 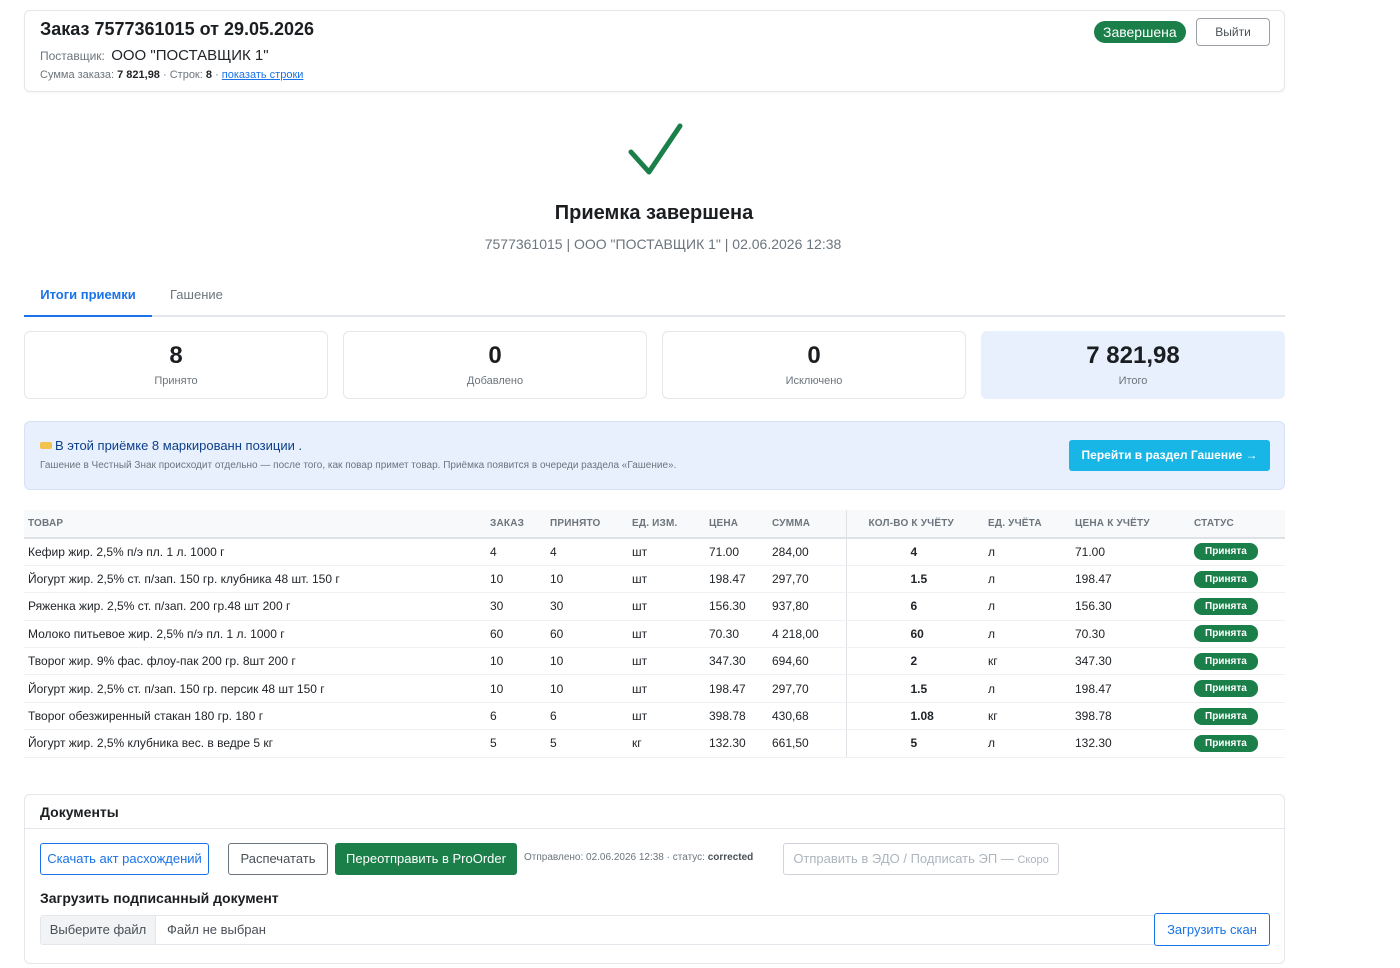 What do you see at coordinates (1133, 355) in the screenshot?
I see `stat-total-value: 7 821,98` at bounding box center [1133, 355].